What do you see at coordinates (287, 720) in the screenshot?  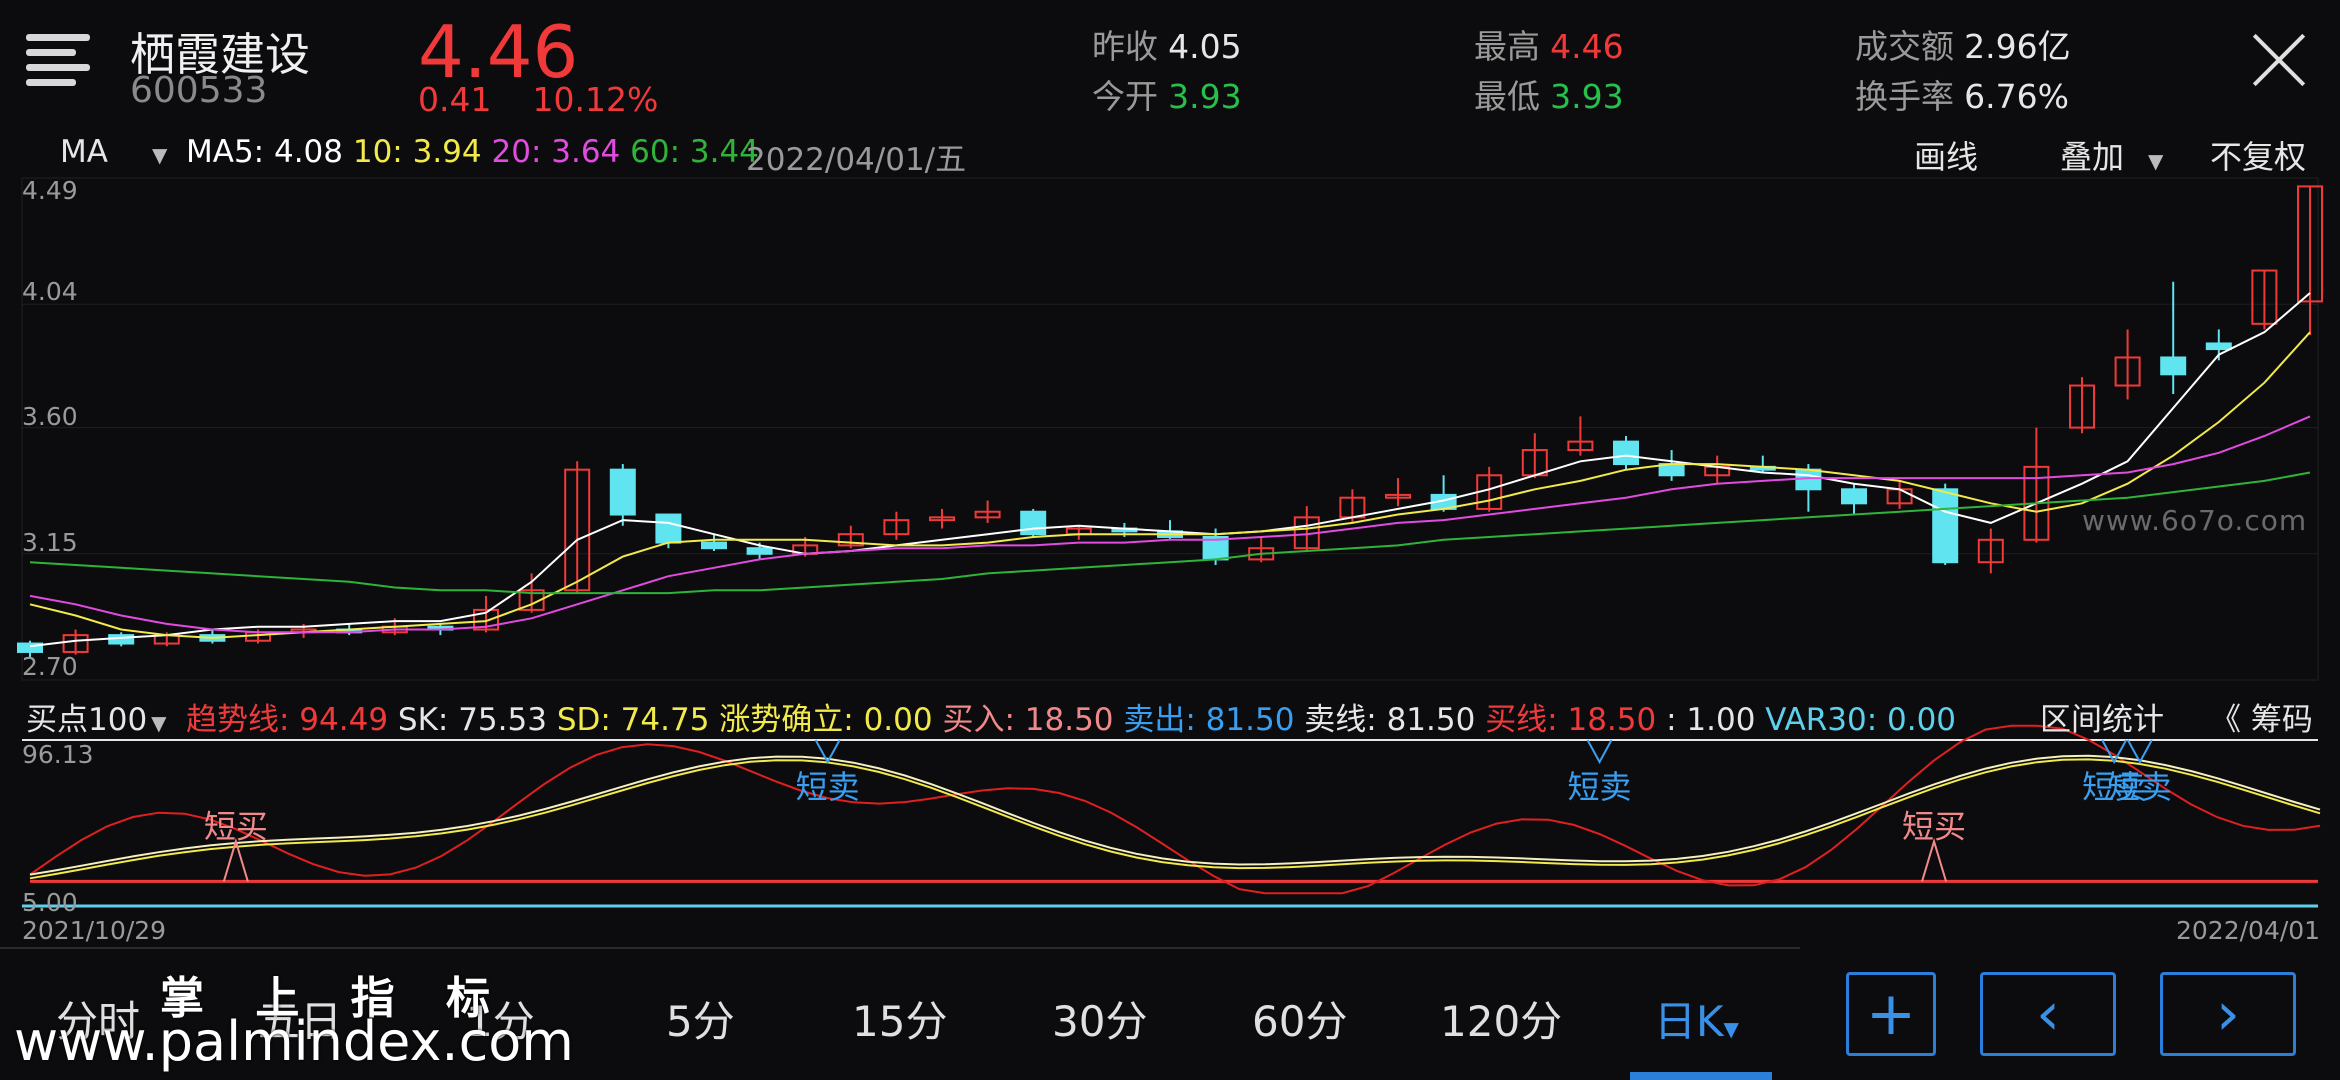 I see `indicator-value: 趋势线: 94.49` at bounding box center [287, 720].